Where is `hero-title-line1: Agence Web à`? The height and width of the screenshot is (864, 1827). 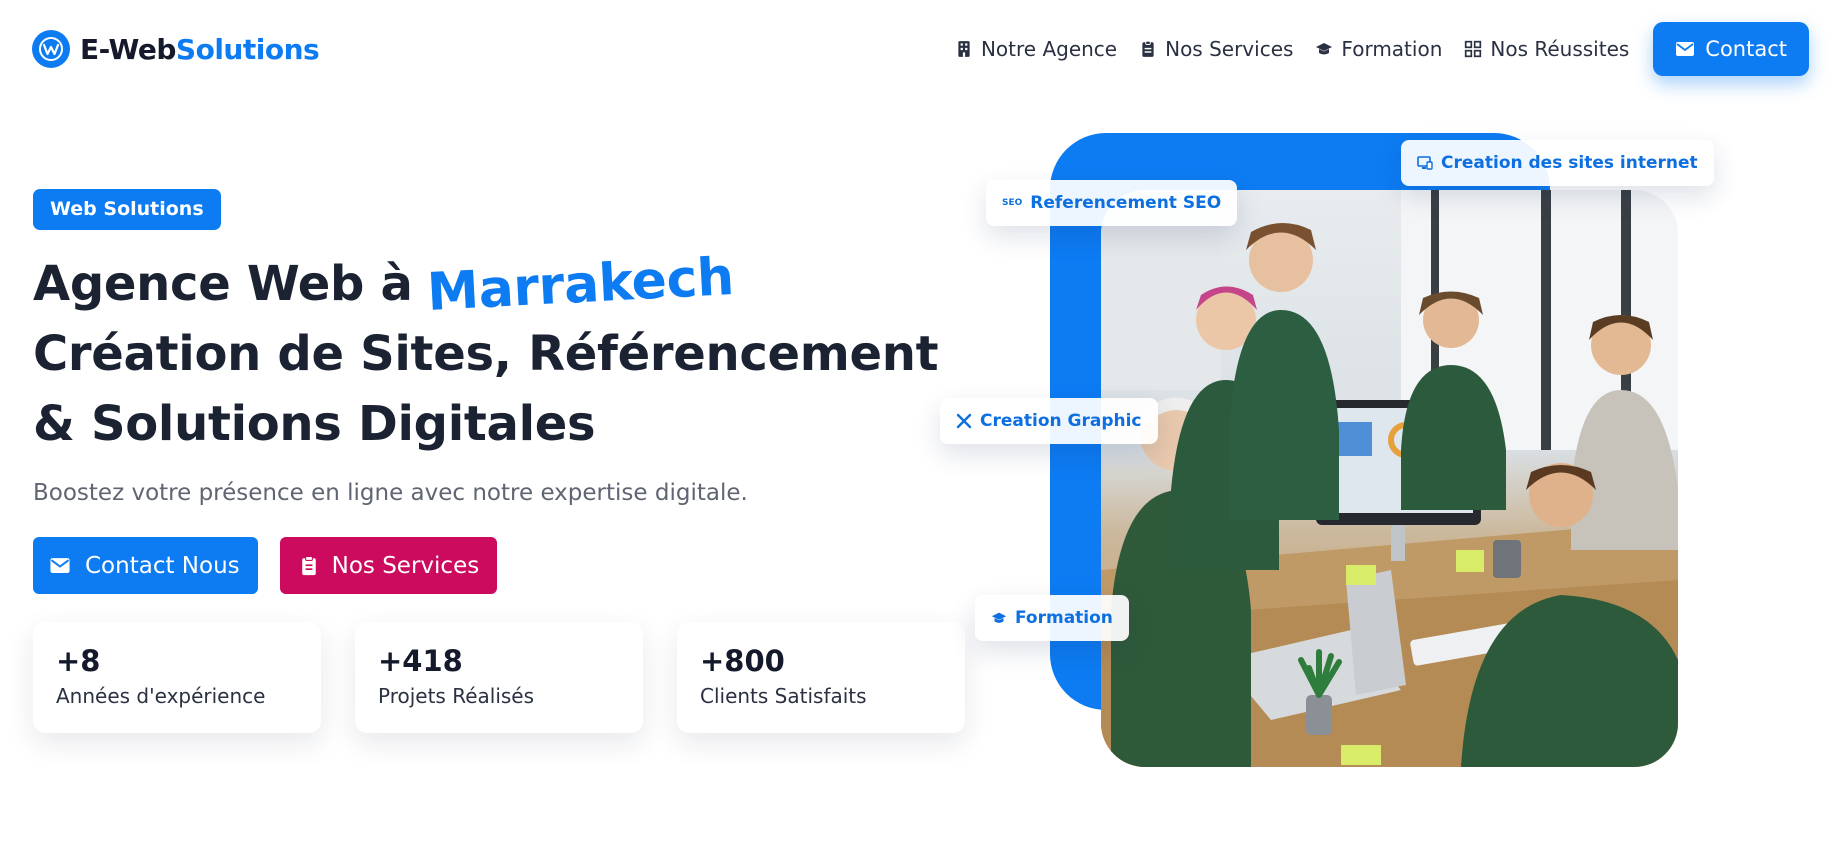
hero-title-line1: Agence Web à is located at coordinates (223, 284).